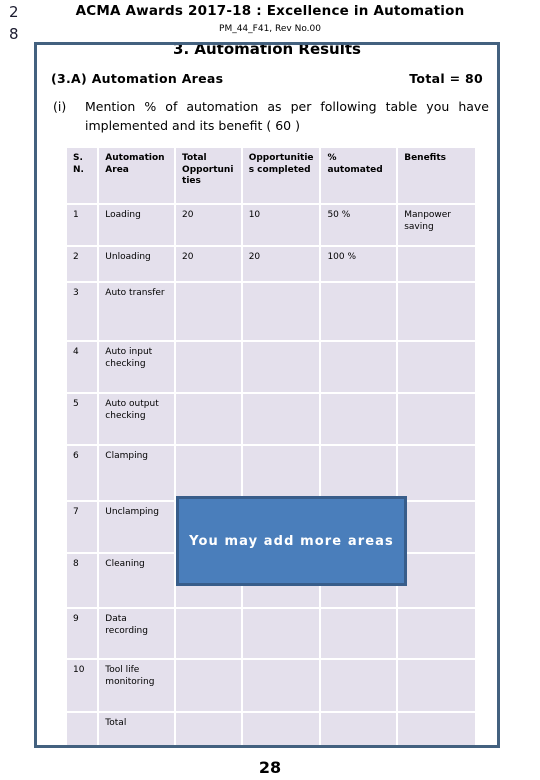 The image size is (540, 780). Describe the element at coordinates (446, 78) in the screenshot. I see `subsection-total-score: Total = 80` at that location.